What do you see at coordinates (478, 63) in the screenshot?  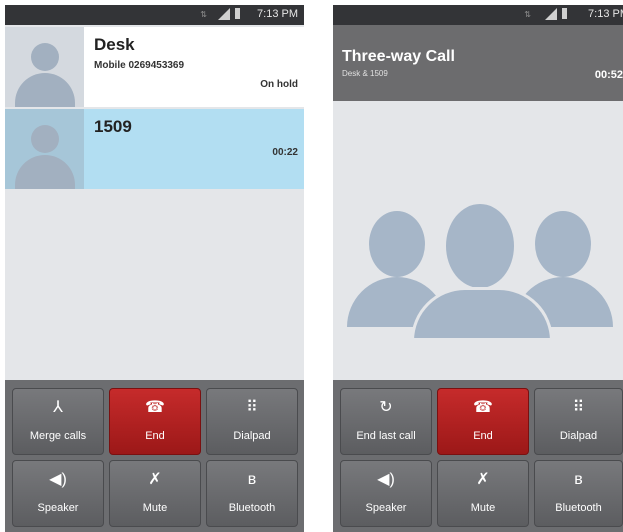 I see `conference-header: Three-way Call Desk & 1509 00:52` at bounding box center [478, 63].